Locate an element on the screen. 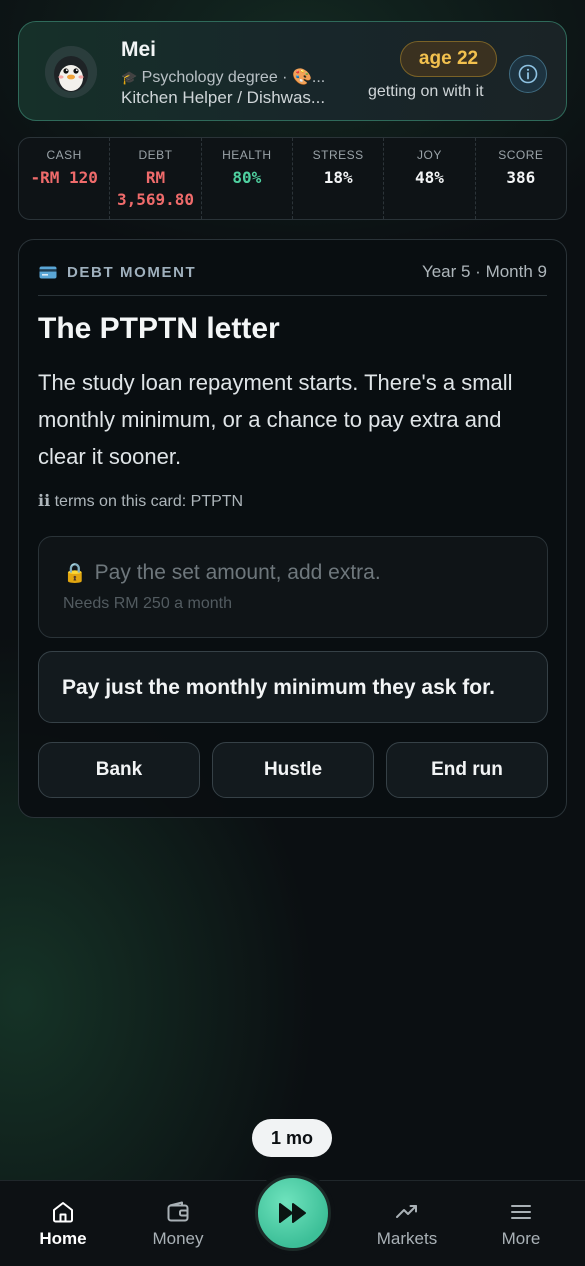  stat-value: 18% is located at coordinates (338, 177).